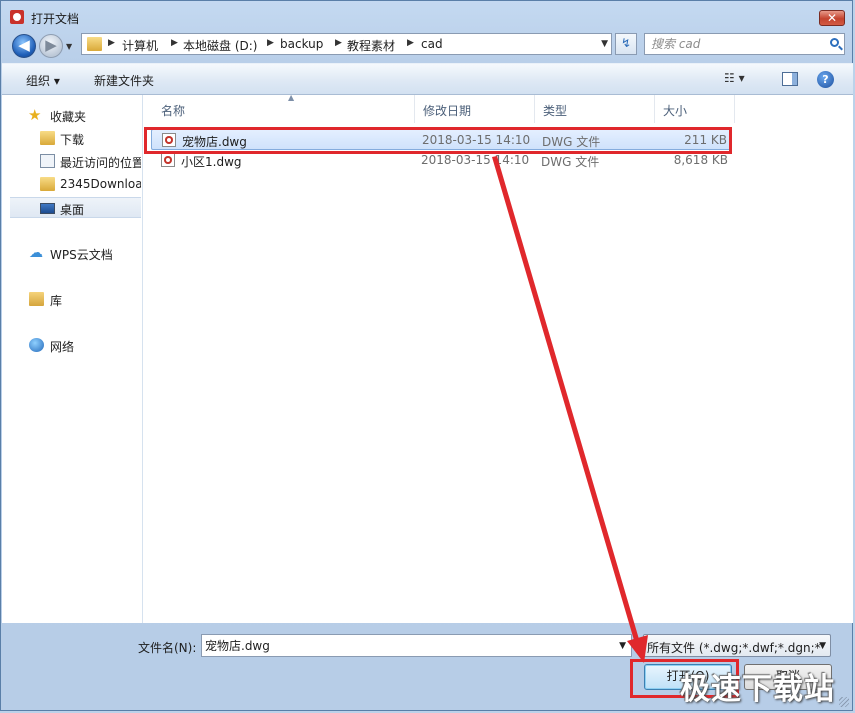 This screenshot has width=855, height=713. What do you see at coordinates (736, 43) in the screenshot?
I see `search-input` at bounding box center [736, 43].